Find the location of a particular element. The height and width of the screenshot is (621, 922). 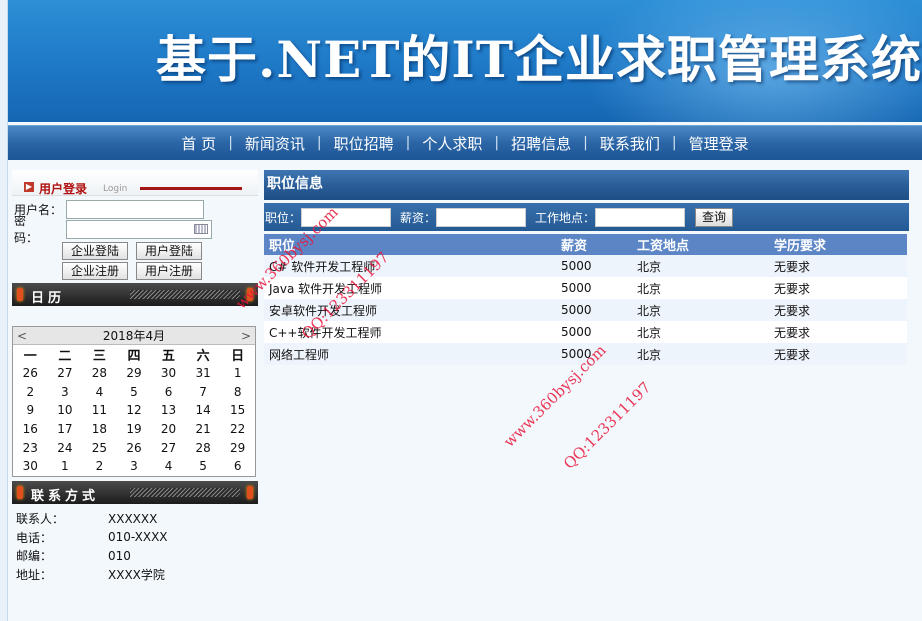

job-title-cell: Java 软件开发工程师 is located at coordinates (410, 288).